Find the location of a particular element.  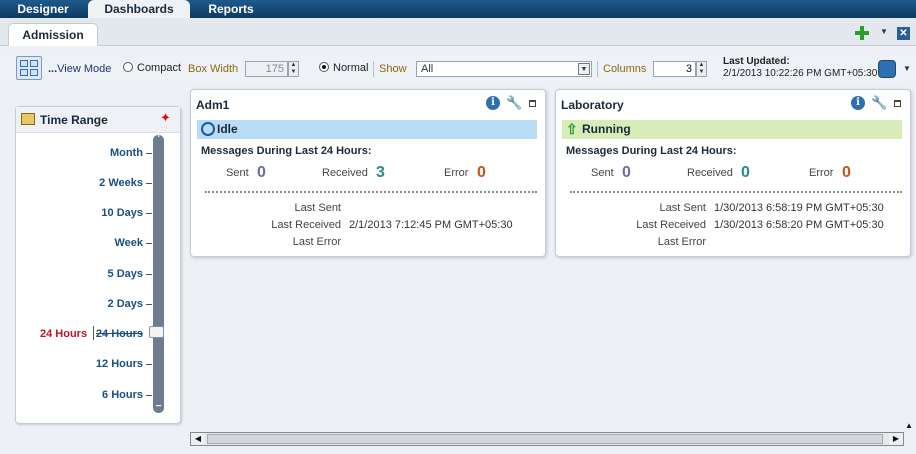

box-width-label: Box Width is located at coordinates (213, 69).